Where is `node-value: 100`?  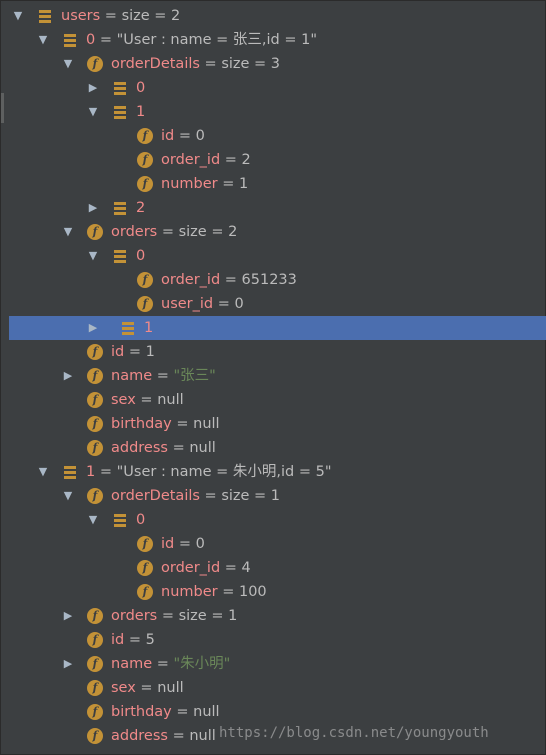 node-value: 100 is located at coordinates (252, 592).